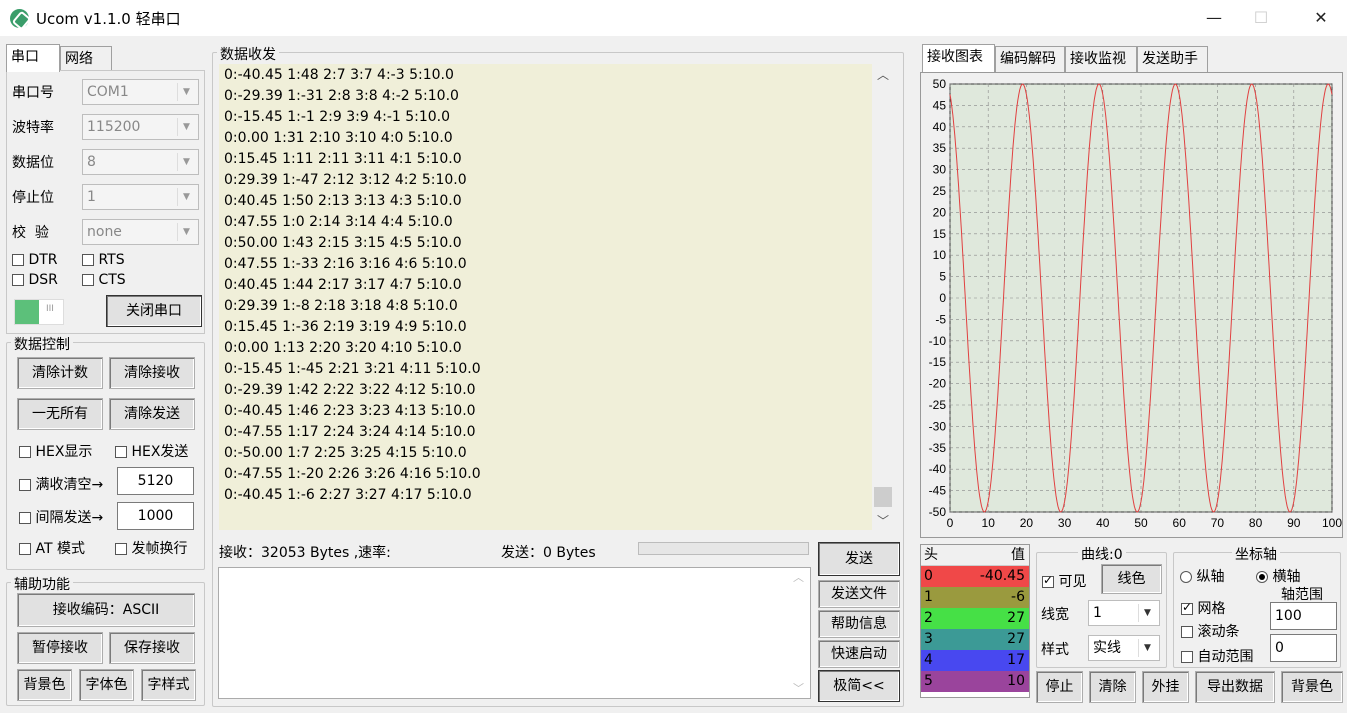 This screenshot has height=713, width=1347. Describe the element at coordinates (154, 311) in the screenshot. I see `close-port-button: 关闭串口` at that location.